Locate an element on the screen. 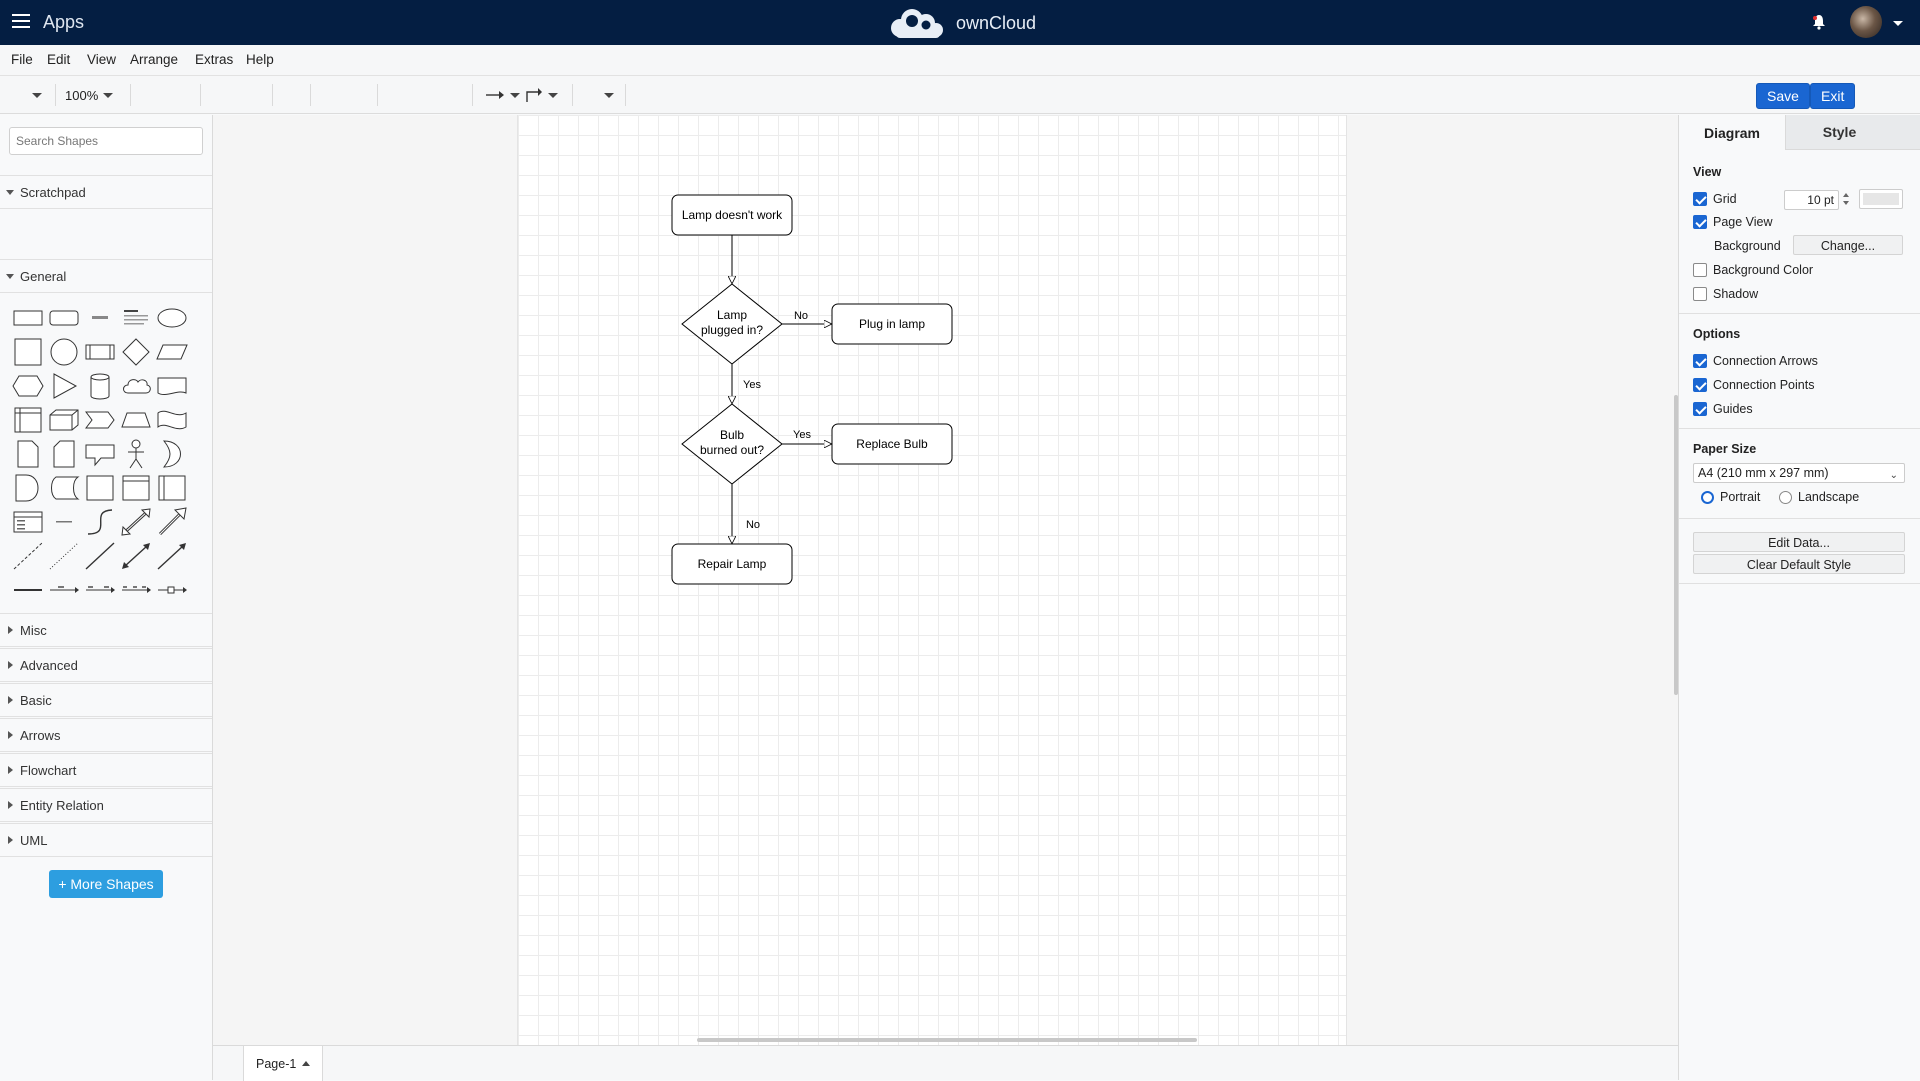  menu-edit: Edit is located at coordinates (58, 59).